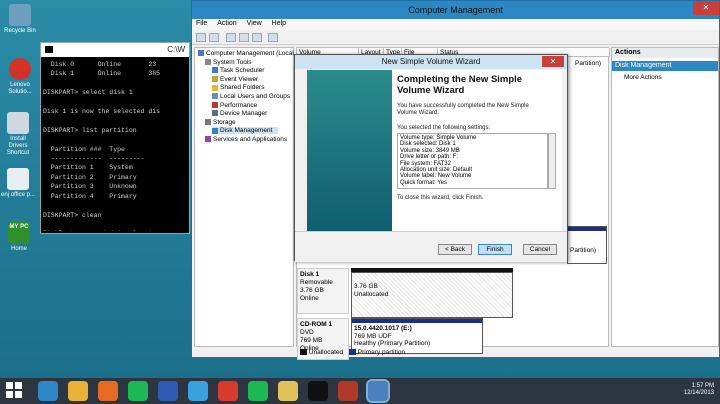 Image resolution: width=720 pixels, height=404 pixels. I want to click on wizard-title-bar: New Simple Volume Wizard, so click(431, 62).